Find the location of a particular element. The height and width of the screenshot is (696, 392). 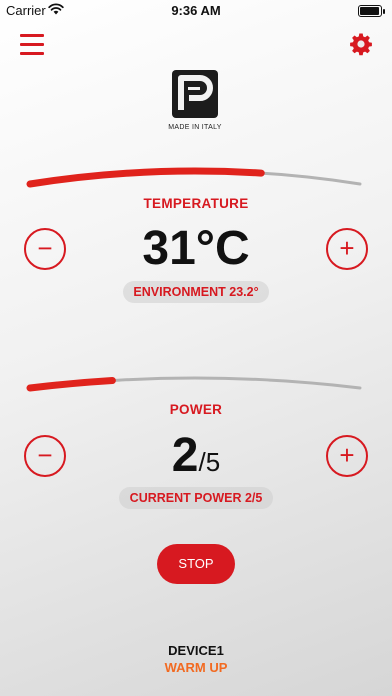

power-max: 5 is located at coordinates (213, 462).